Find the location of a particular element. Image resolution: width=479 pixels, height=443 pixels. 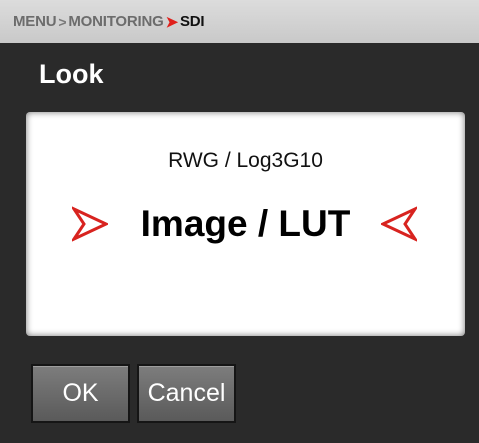

look-value-selector: Image / LUT is located at coordinates (245, 224).